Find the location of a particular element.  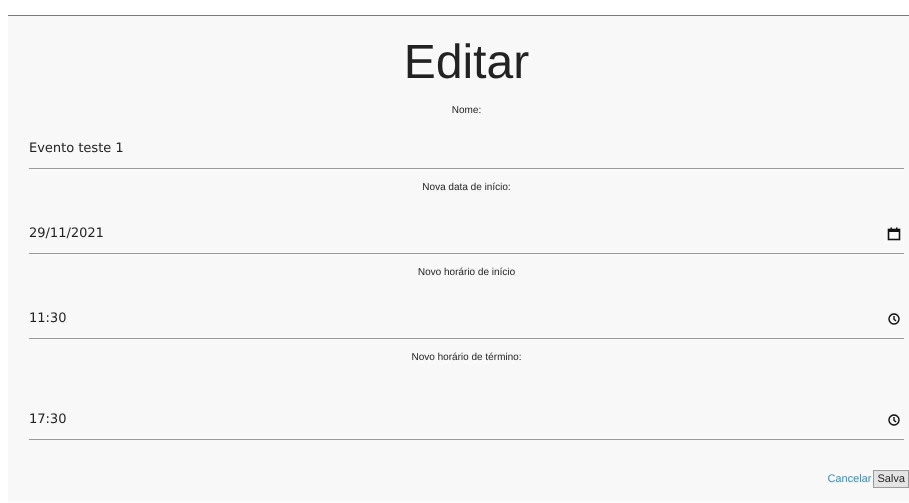

input-field: Evento teste 1 is located at coordinates (466, 151).